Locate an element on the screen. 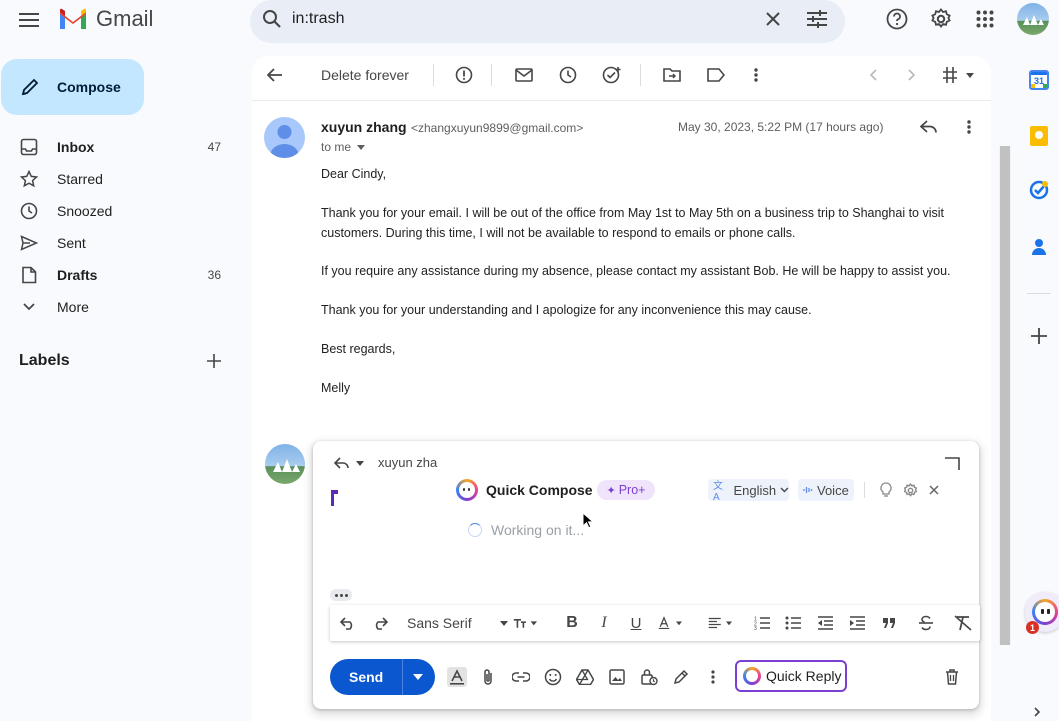  move-to-folder-icon is located at coordinates (672, 75).